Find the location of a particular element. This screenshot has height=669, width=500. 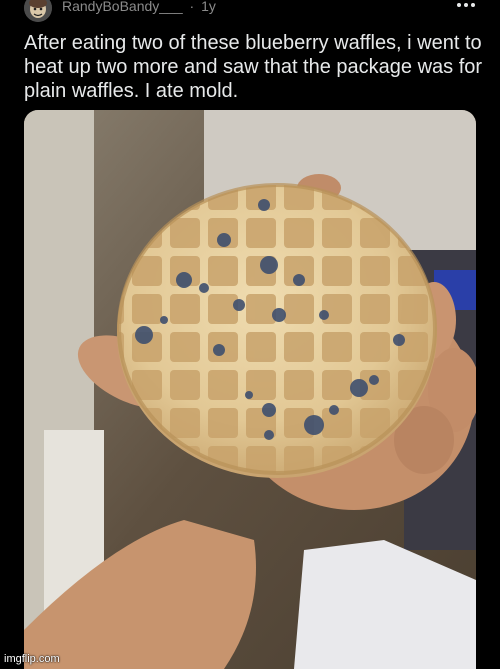

post-age: 1y is located at coordinates (208, 7).